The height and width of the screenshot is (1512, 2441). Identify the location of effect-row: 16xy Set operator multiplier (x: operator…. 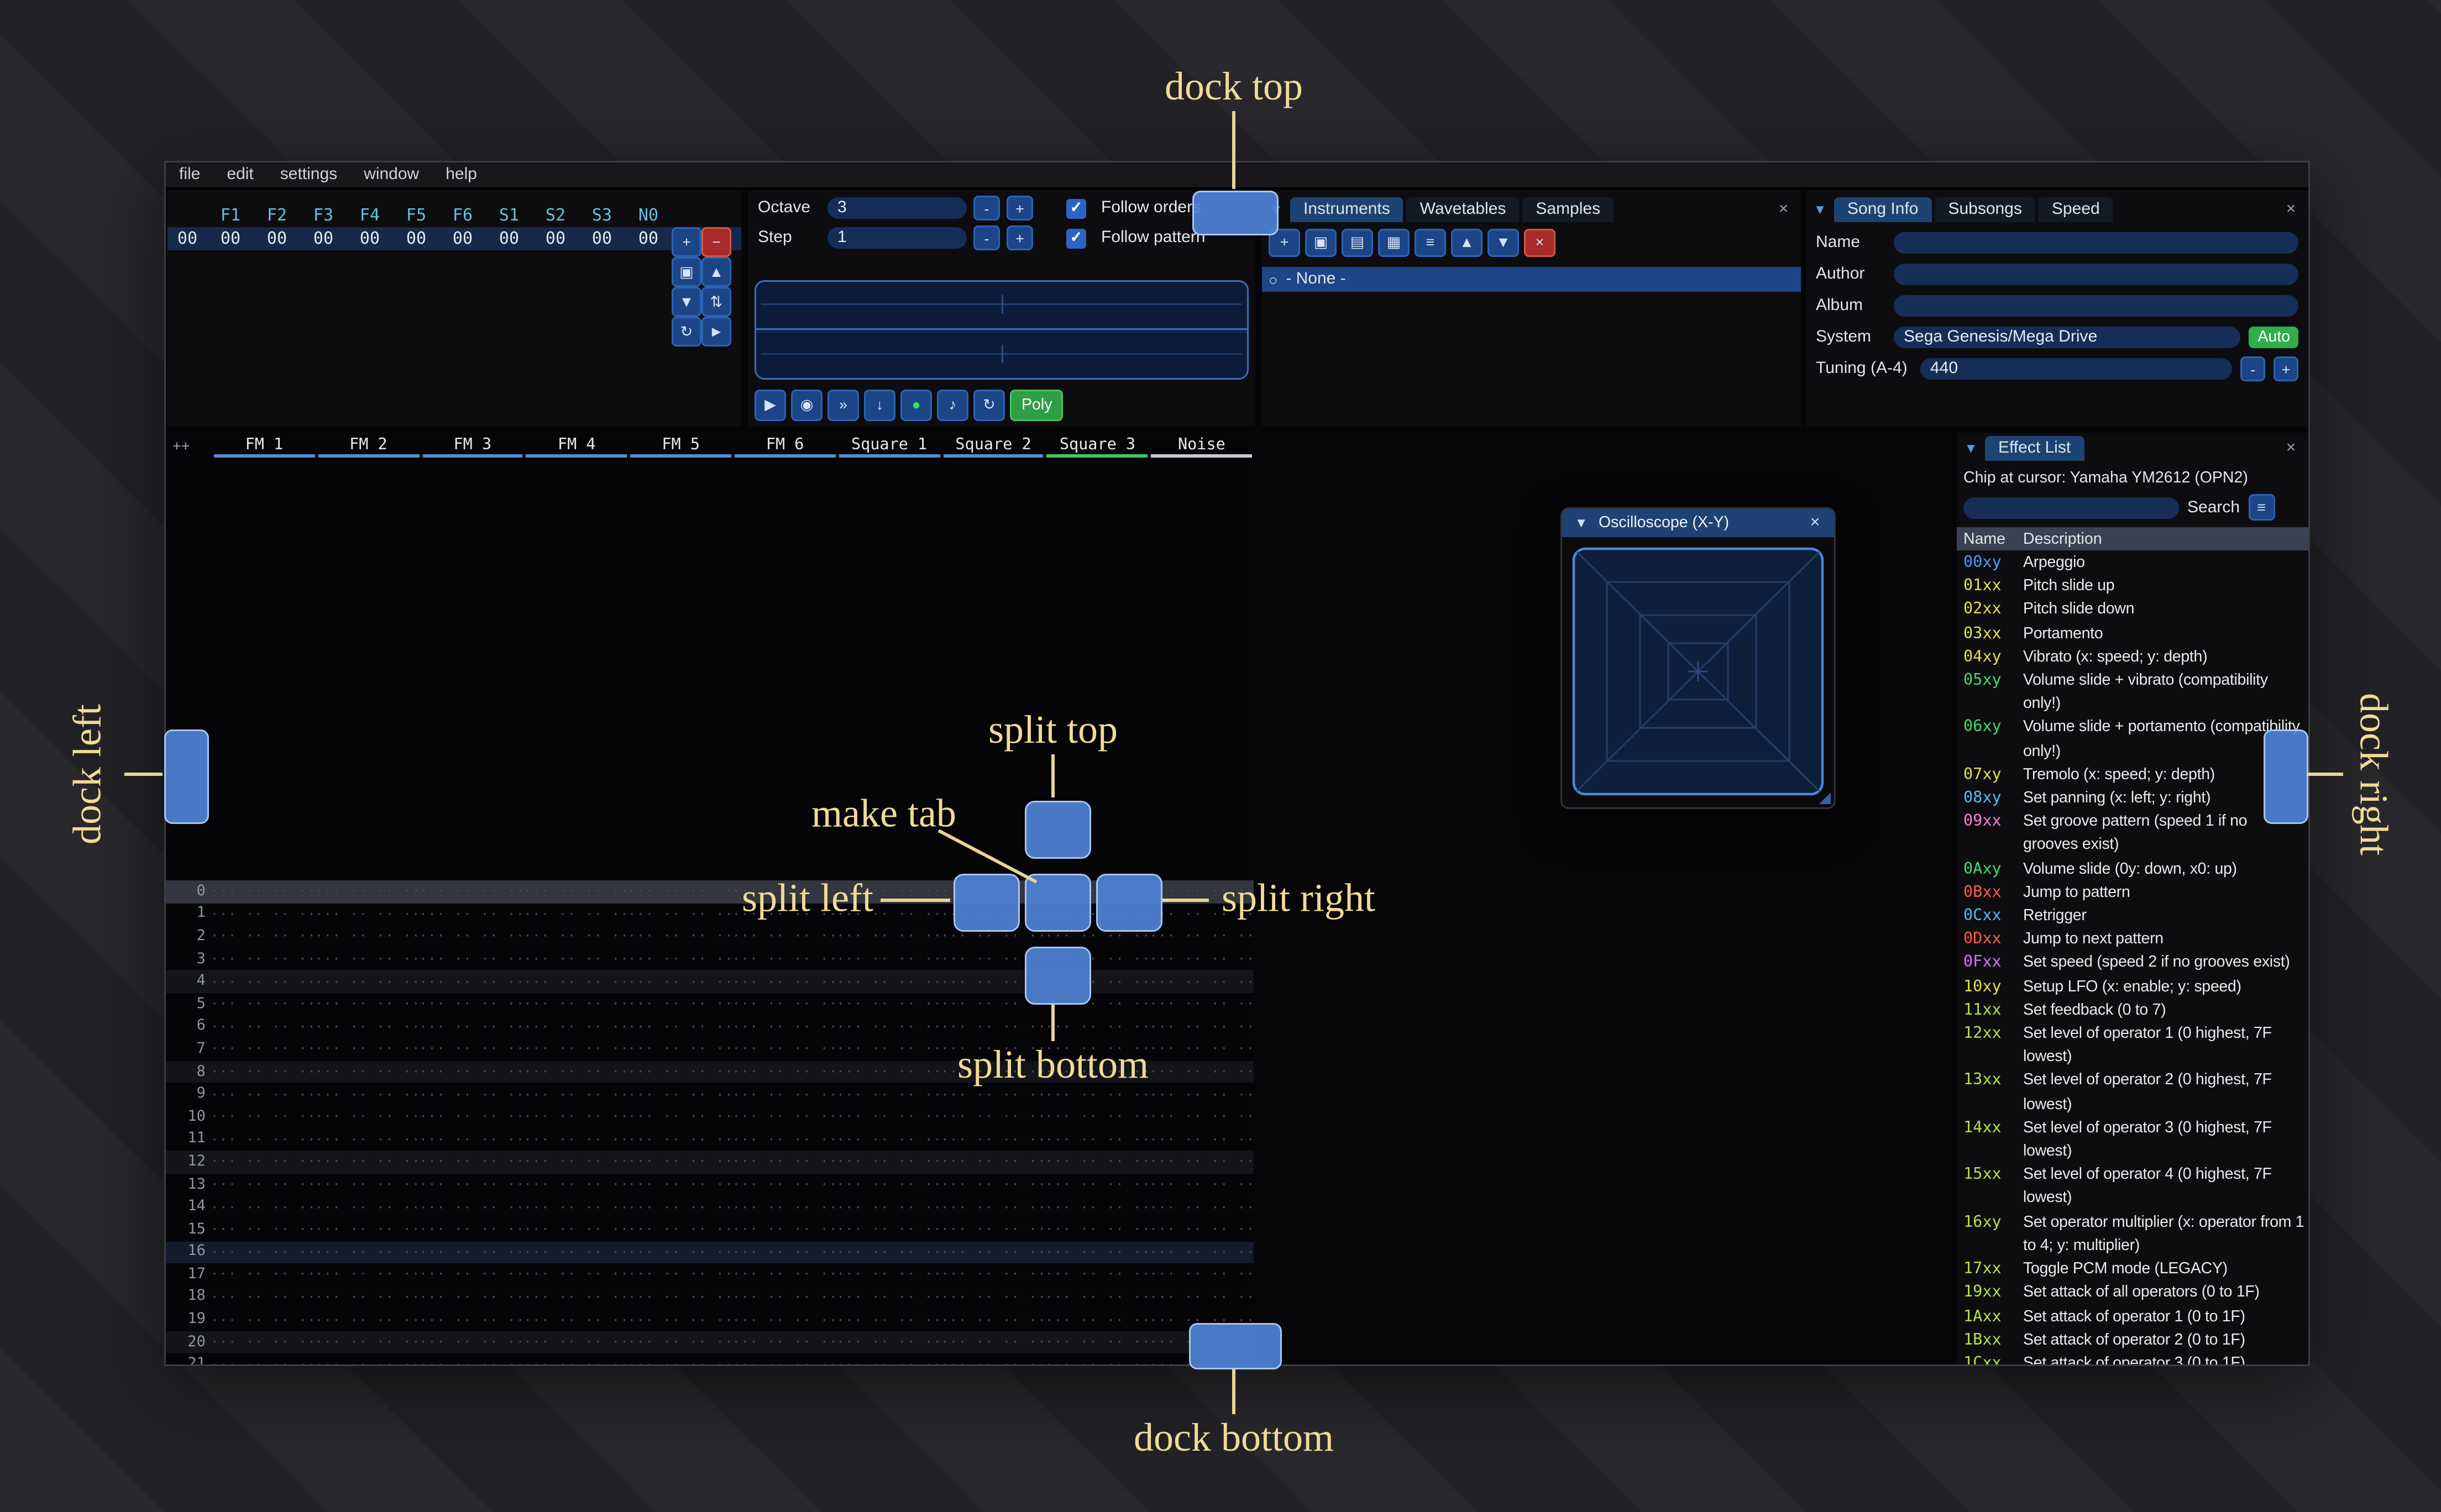
(2132, 1234).